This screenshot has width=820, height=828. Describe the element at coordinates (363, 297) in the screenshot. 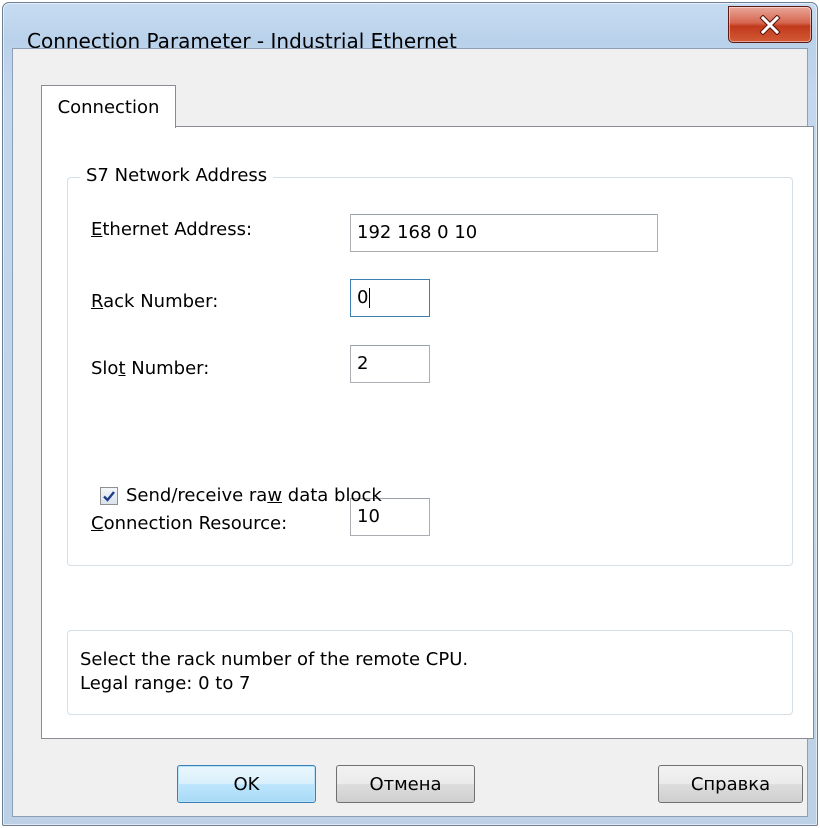

I see `rack-number-value: 0` at that location.